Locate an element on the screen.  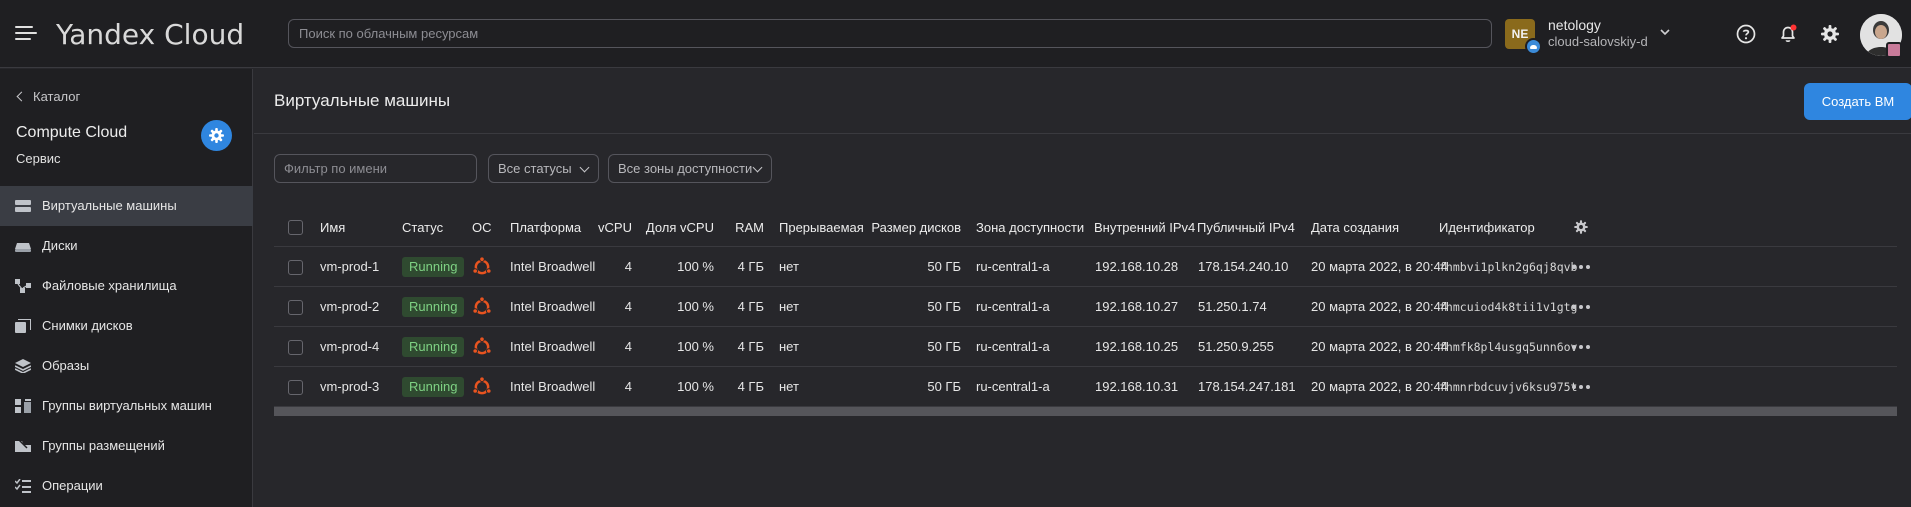
vm-name-link: vm-prod-1 is located at coordinates (349, 267).